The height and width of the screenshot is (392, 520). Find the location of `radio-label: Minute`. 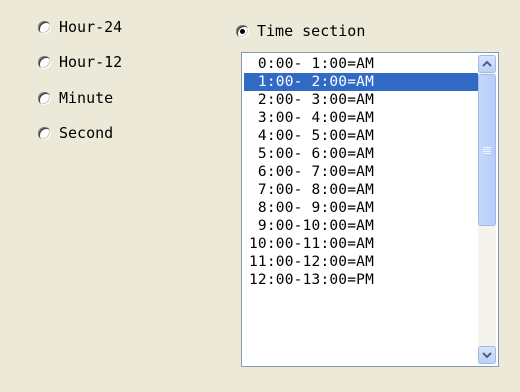

radio-label: Minute is located at coordinates (86, 98).